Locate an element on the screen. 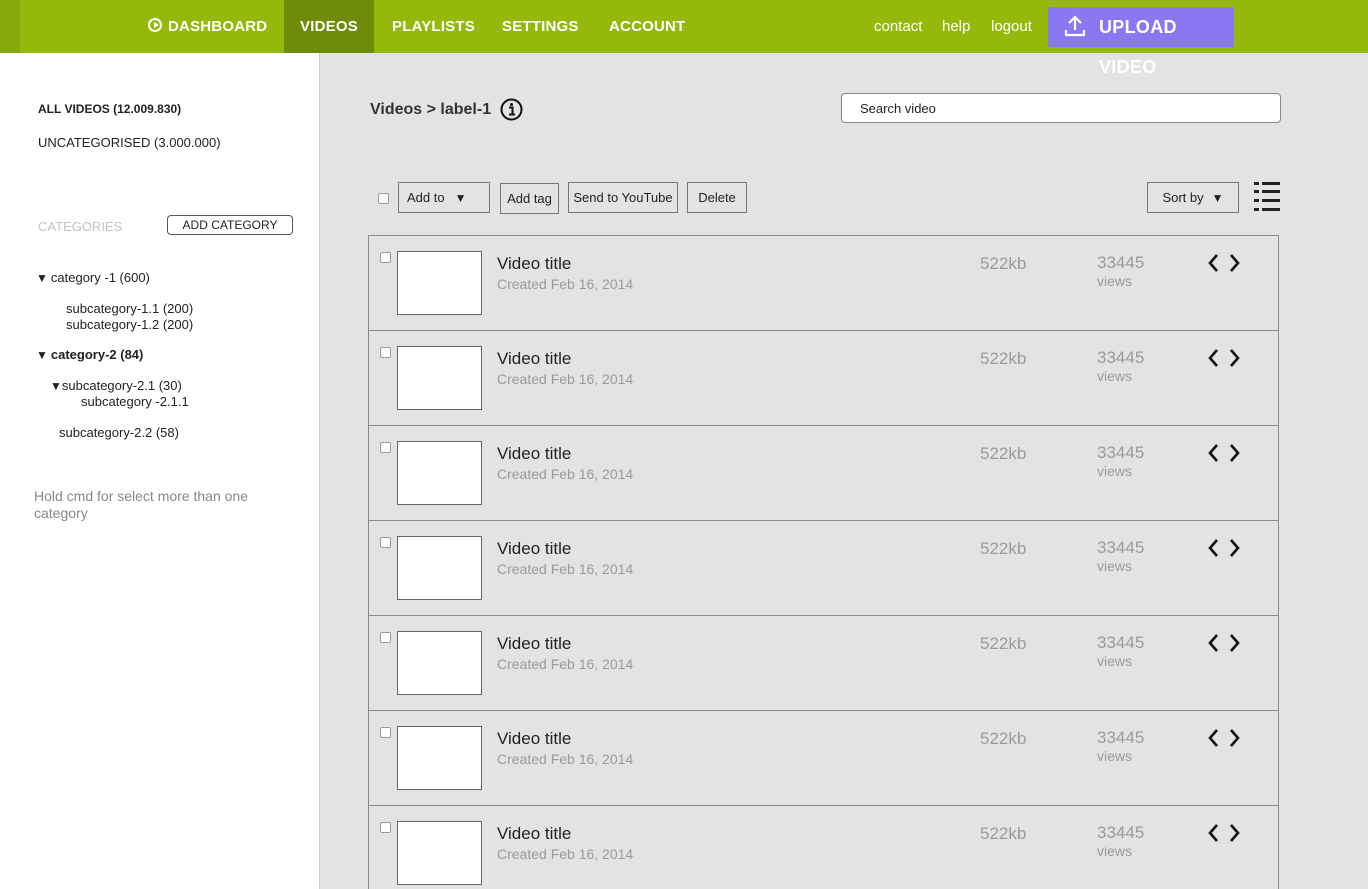 The width and height of the screenshot is (1368, 889). upload-arrow-icon is located at coordinates (1075, 26).